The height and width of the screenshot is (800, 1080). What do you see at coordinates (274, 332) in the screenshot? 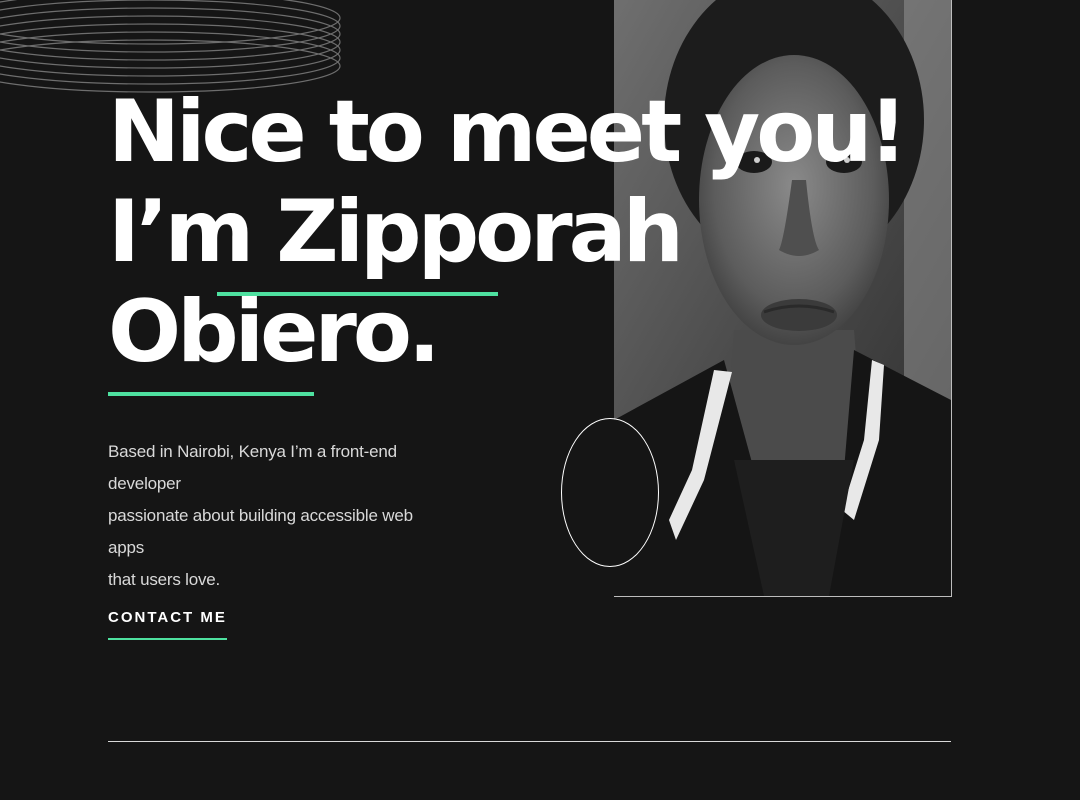
I see `headline-line-3: Obiero.` at bounding box center [274, 332].